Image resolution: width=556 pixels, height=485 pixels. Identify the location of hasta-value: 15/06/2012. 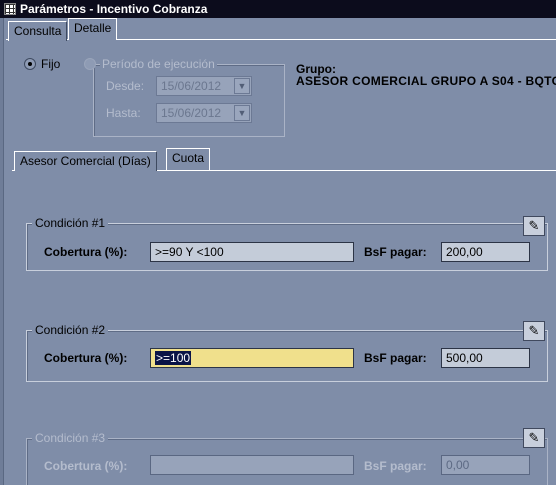
(191, 113).